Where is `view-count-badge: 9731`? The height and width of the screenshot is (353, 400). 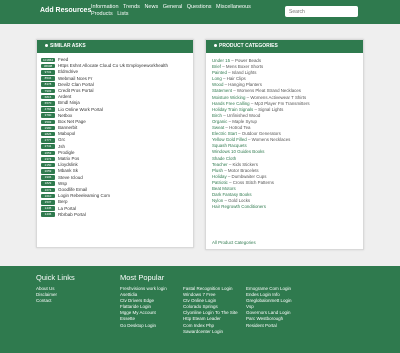
view-count-badge: 9731 is located at coordinates (48, 72).